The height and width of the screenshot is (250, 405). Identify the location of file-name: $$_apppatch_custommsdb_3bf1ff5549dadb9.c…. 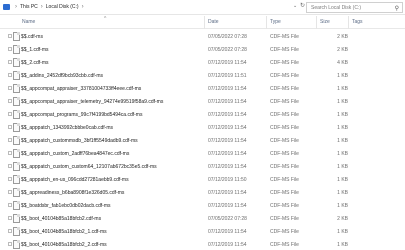
(79, 141).